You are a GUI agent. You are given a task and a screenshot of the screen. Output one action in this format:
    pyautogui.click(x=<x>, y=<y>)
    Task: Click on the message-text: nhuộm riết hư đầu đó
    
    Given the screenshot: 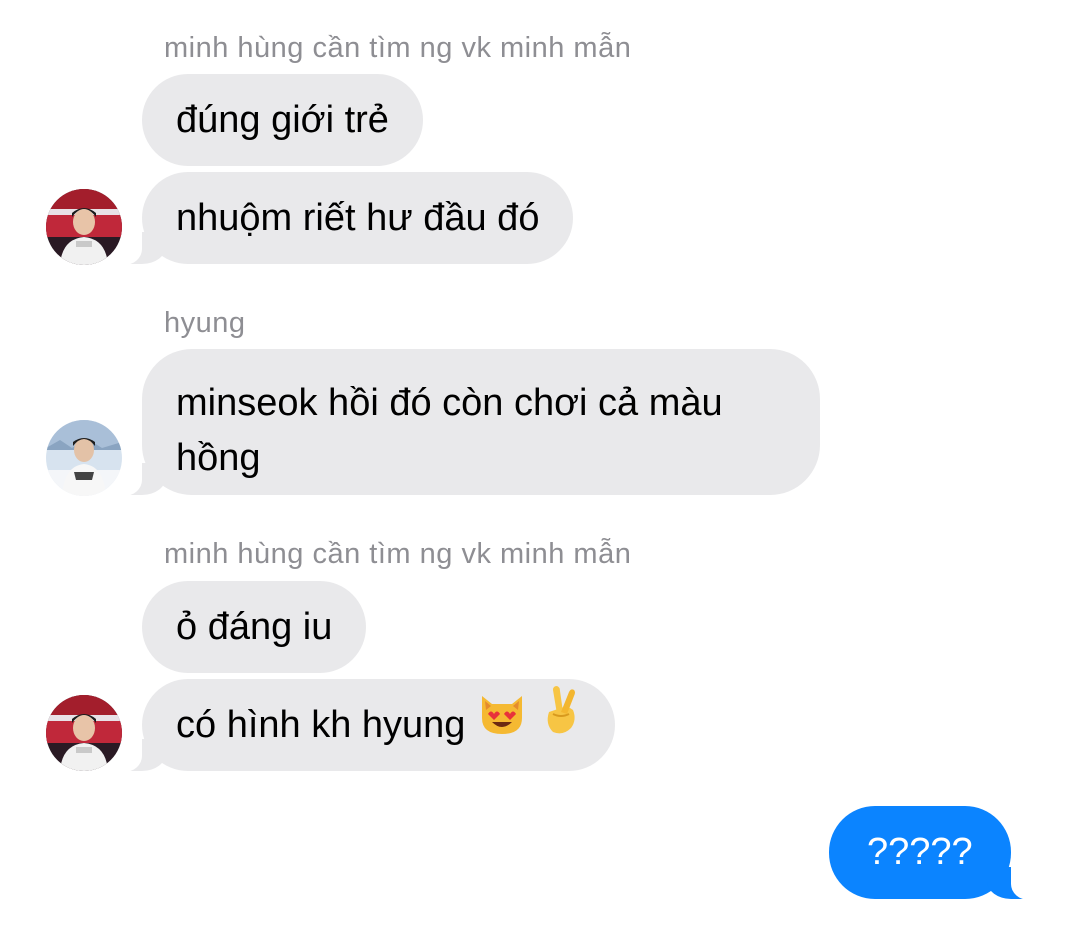 What is the action you would take?
    pyautogui.click(x=358, y=218)
    